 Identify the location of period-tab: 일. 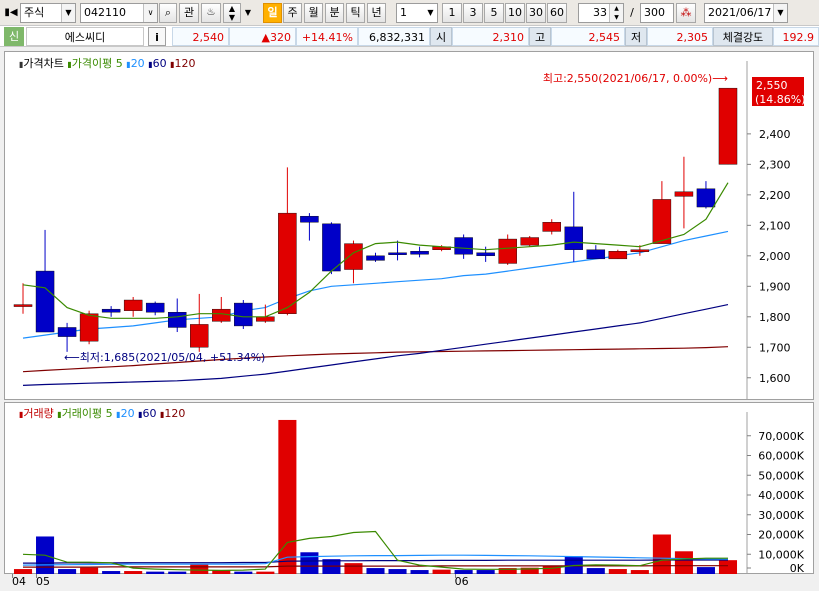
(272, 13).